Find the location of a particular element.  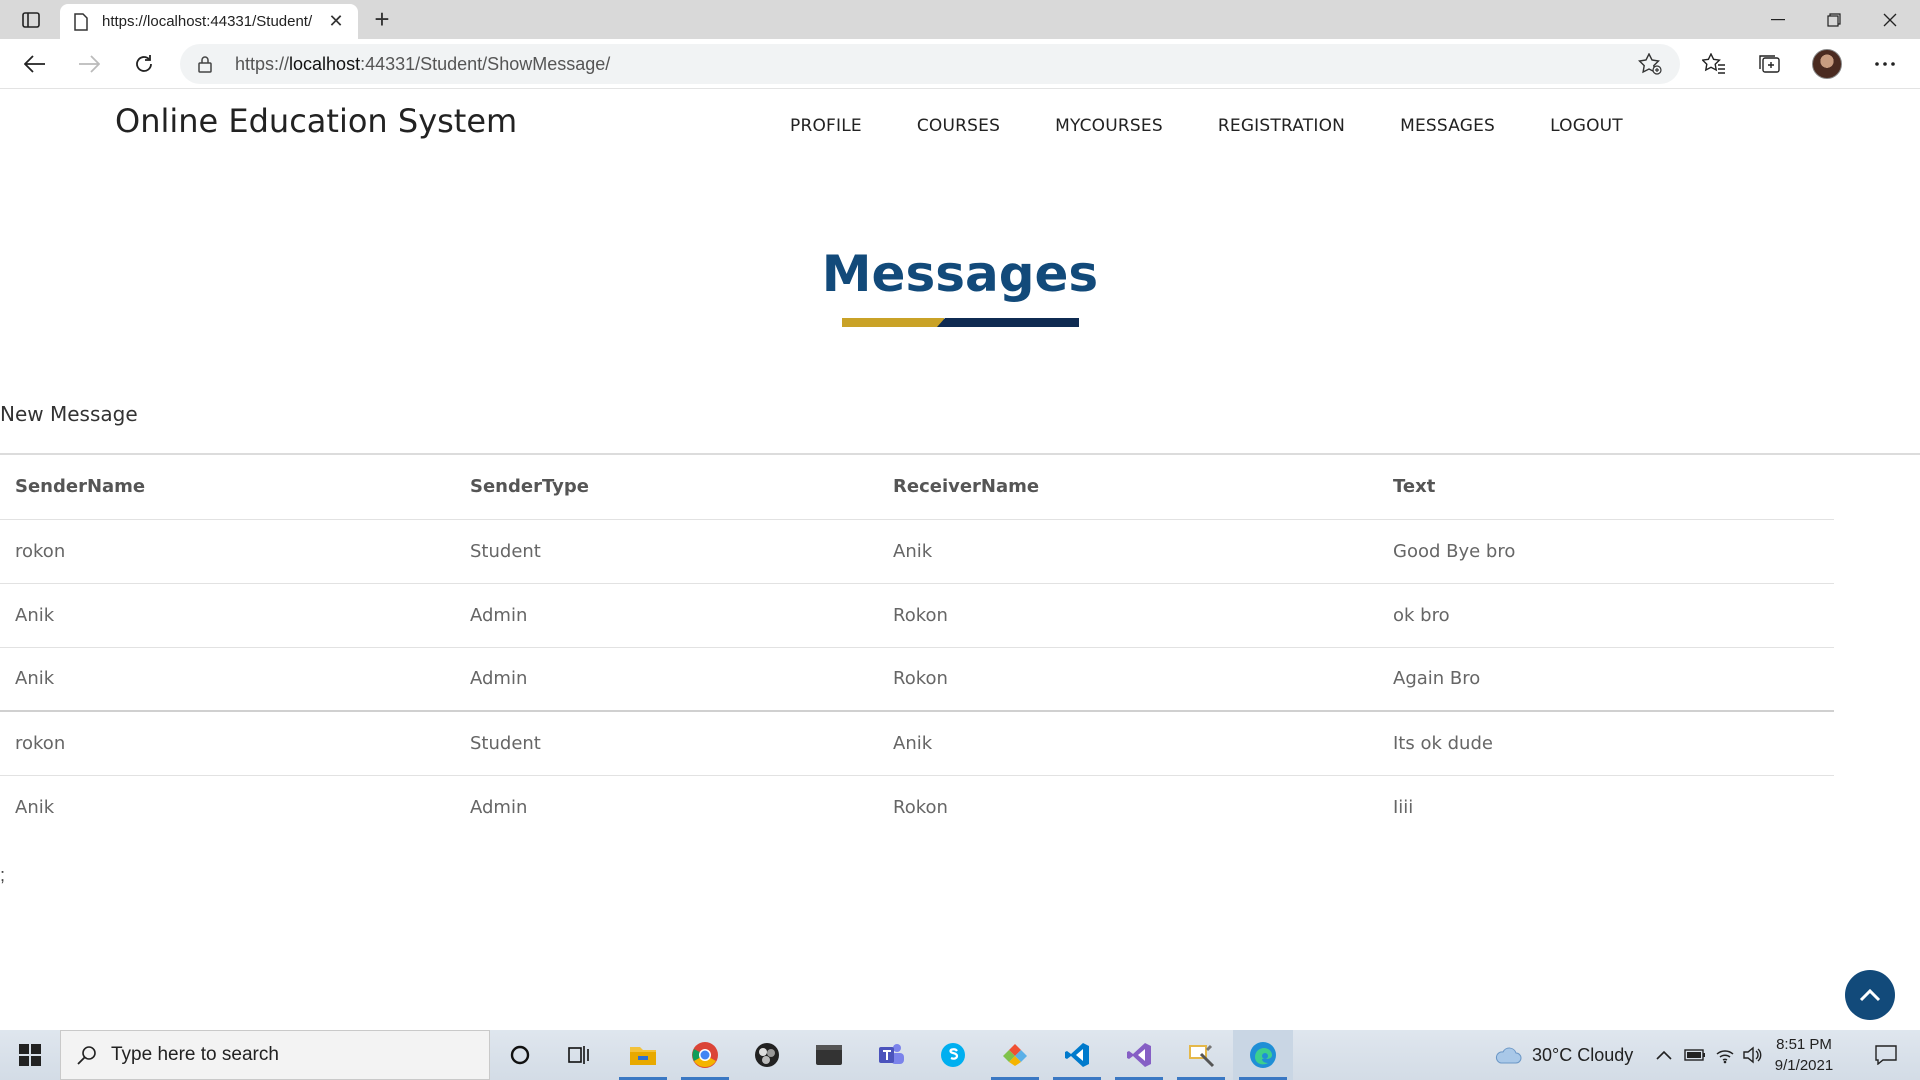

lock-icon is located at coordinates (205, 66).